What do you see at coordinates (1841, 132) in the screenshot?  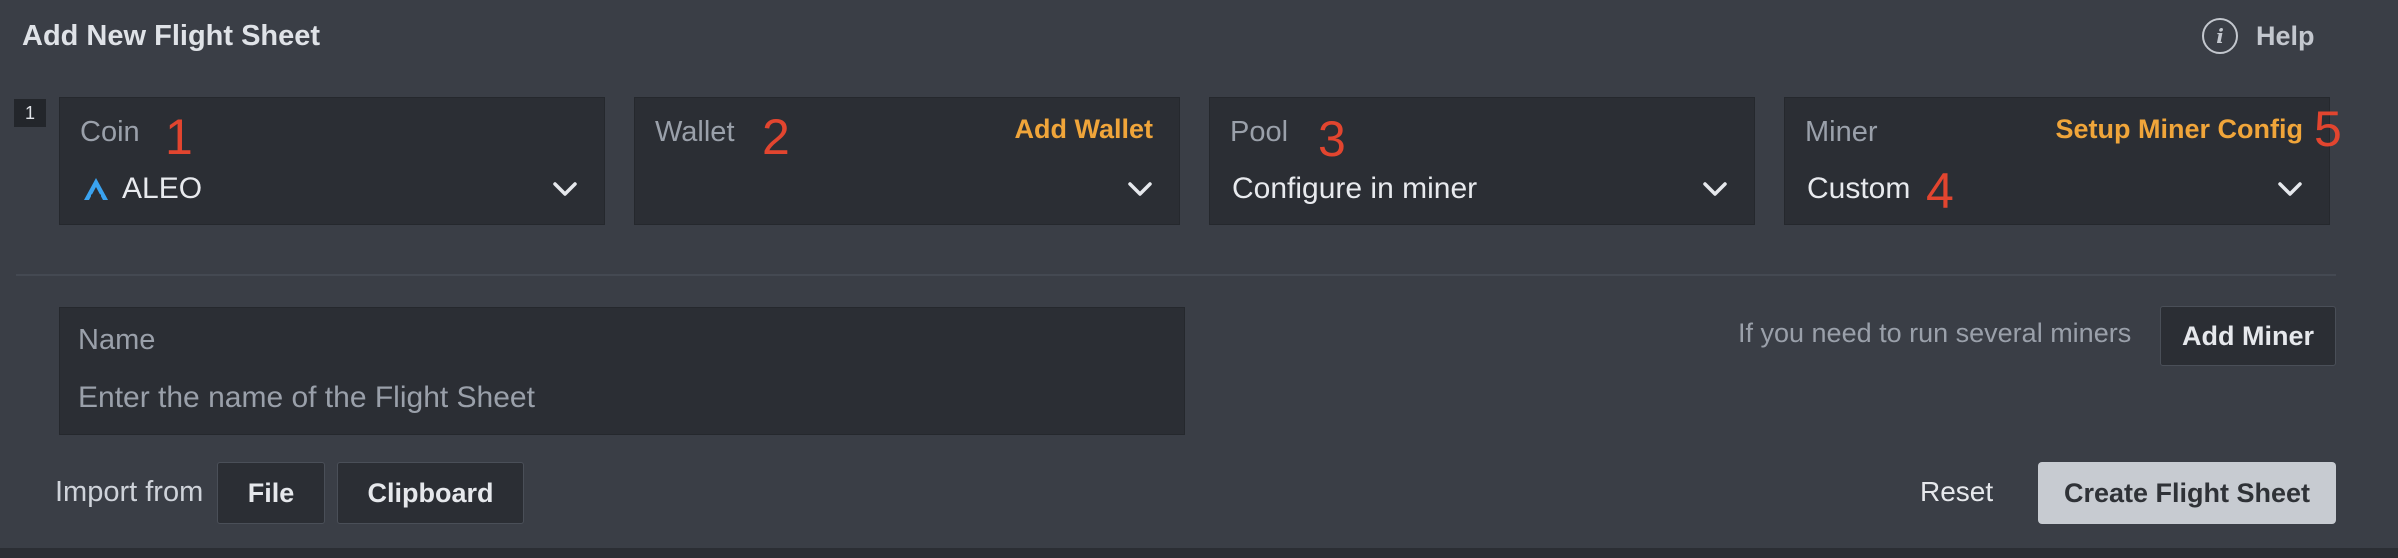 I see `miner-label: Miner` at bounding box center [1841, 132].